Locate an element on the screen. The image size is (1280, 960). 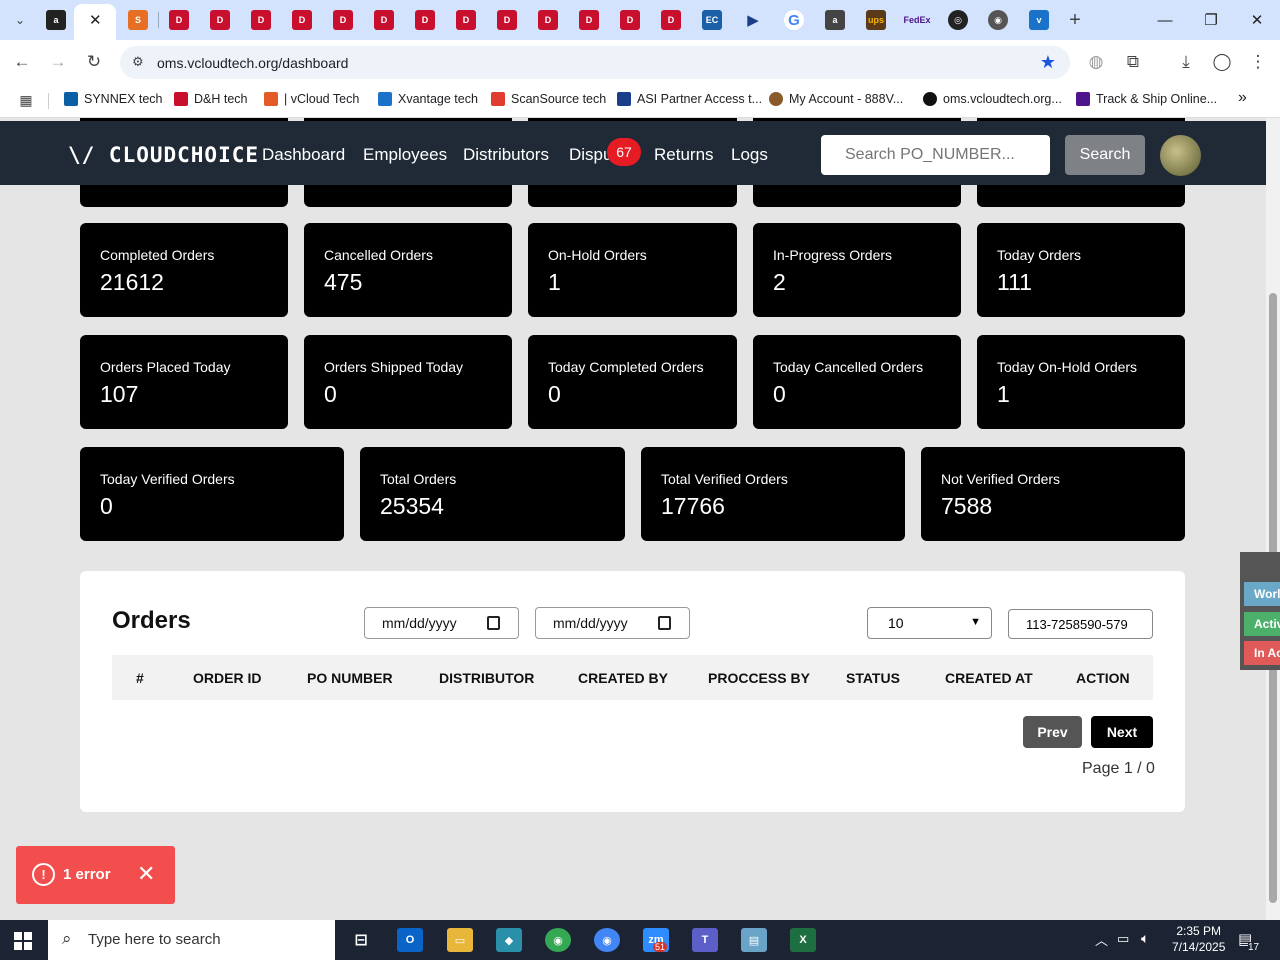
scansource-icon is located at coordinates (498, 99).